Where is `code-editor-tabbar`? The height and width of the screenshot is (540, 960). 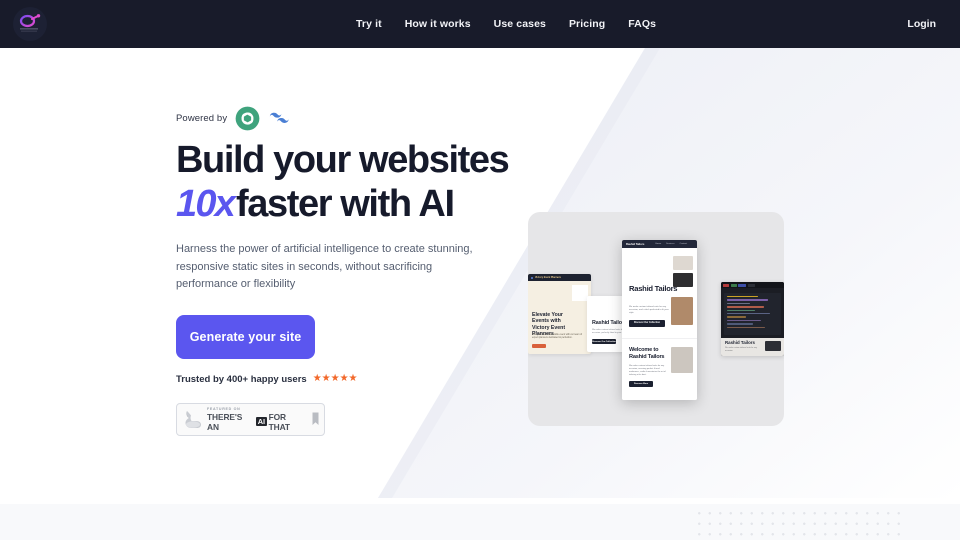
code-editor-tabbar is located at coordinates (752, 285).